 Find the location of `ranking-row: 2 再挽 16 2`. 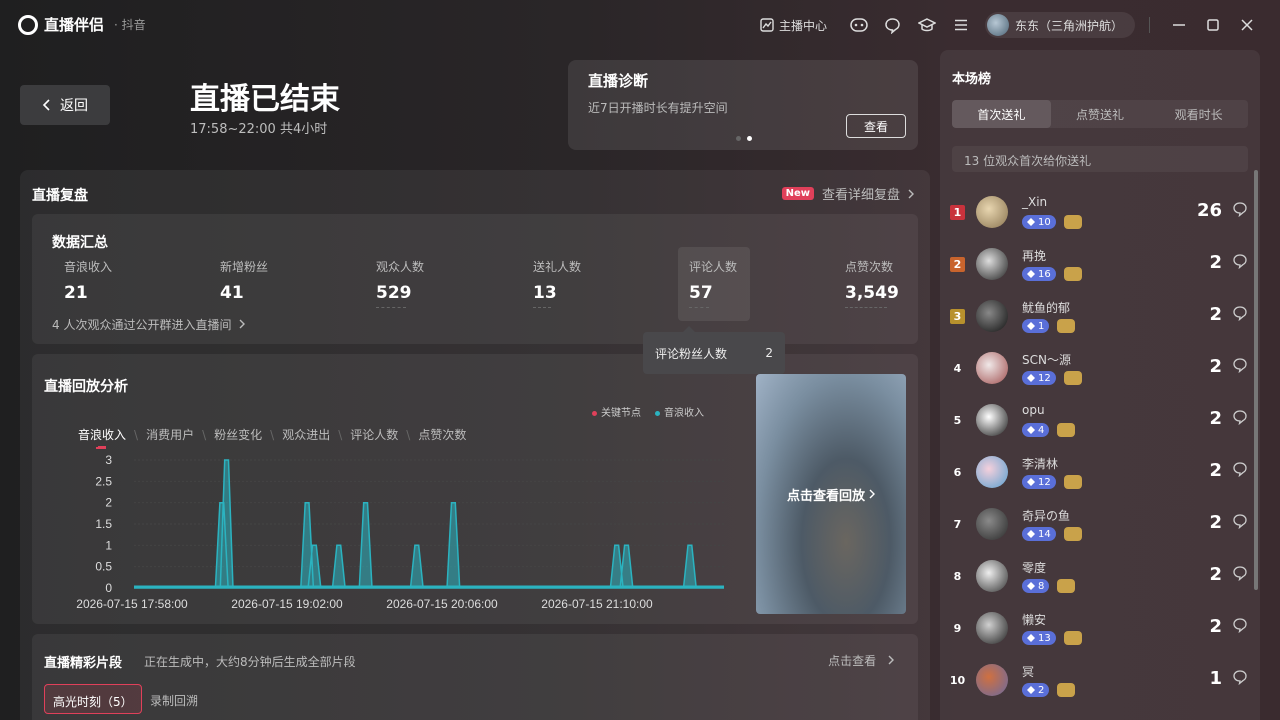

ranking-row: 2 再挽 16 2 is located at coordinates (1098, 265).